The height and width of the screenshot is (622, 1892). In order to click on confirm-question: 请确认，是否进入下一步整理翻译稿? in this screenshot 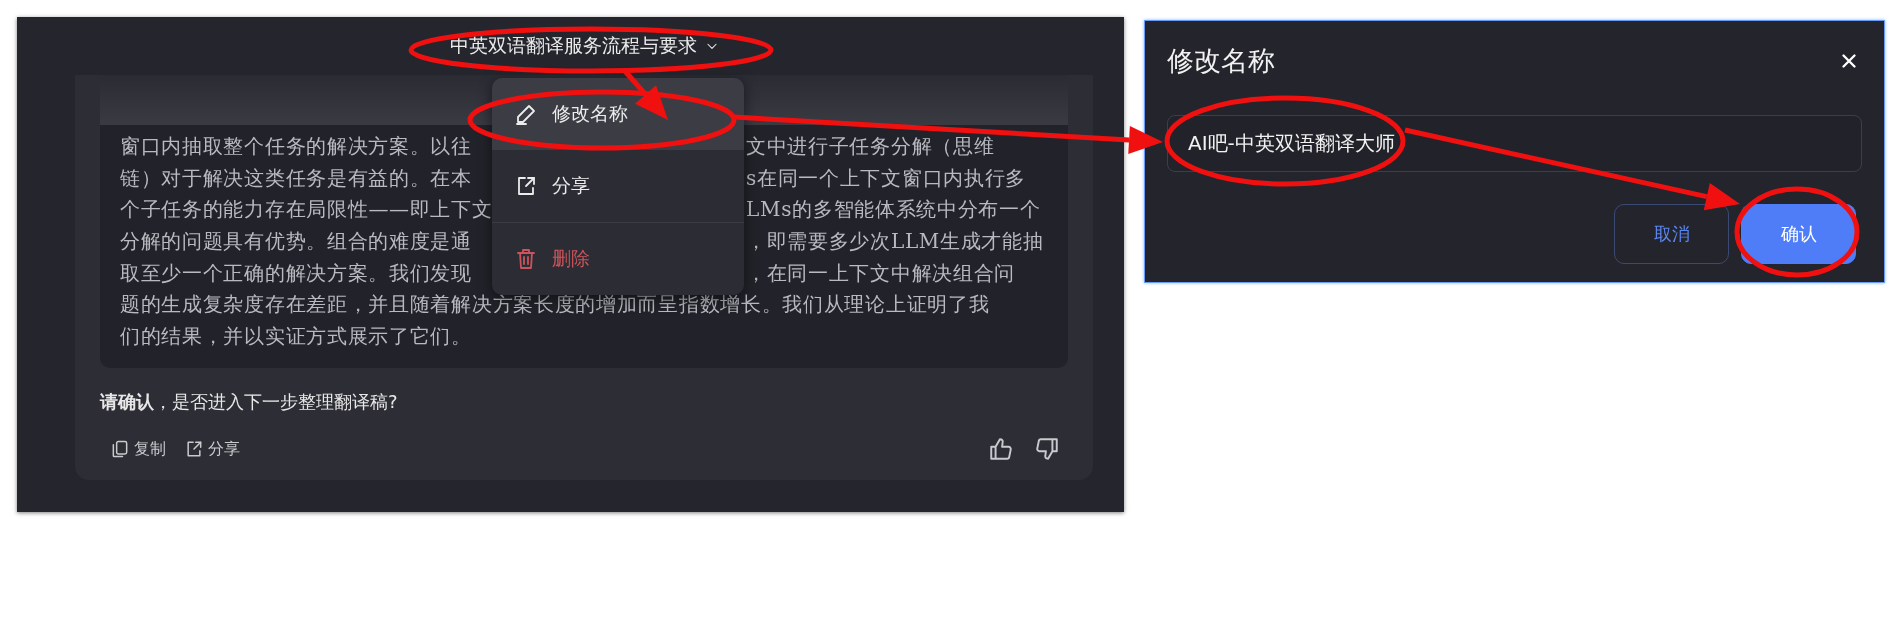, I will do `click(249, 402)`.